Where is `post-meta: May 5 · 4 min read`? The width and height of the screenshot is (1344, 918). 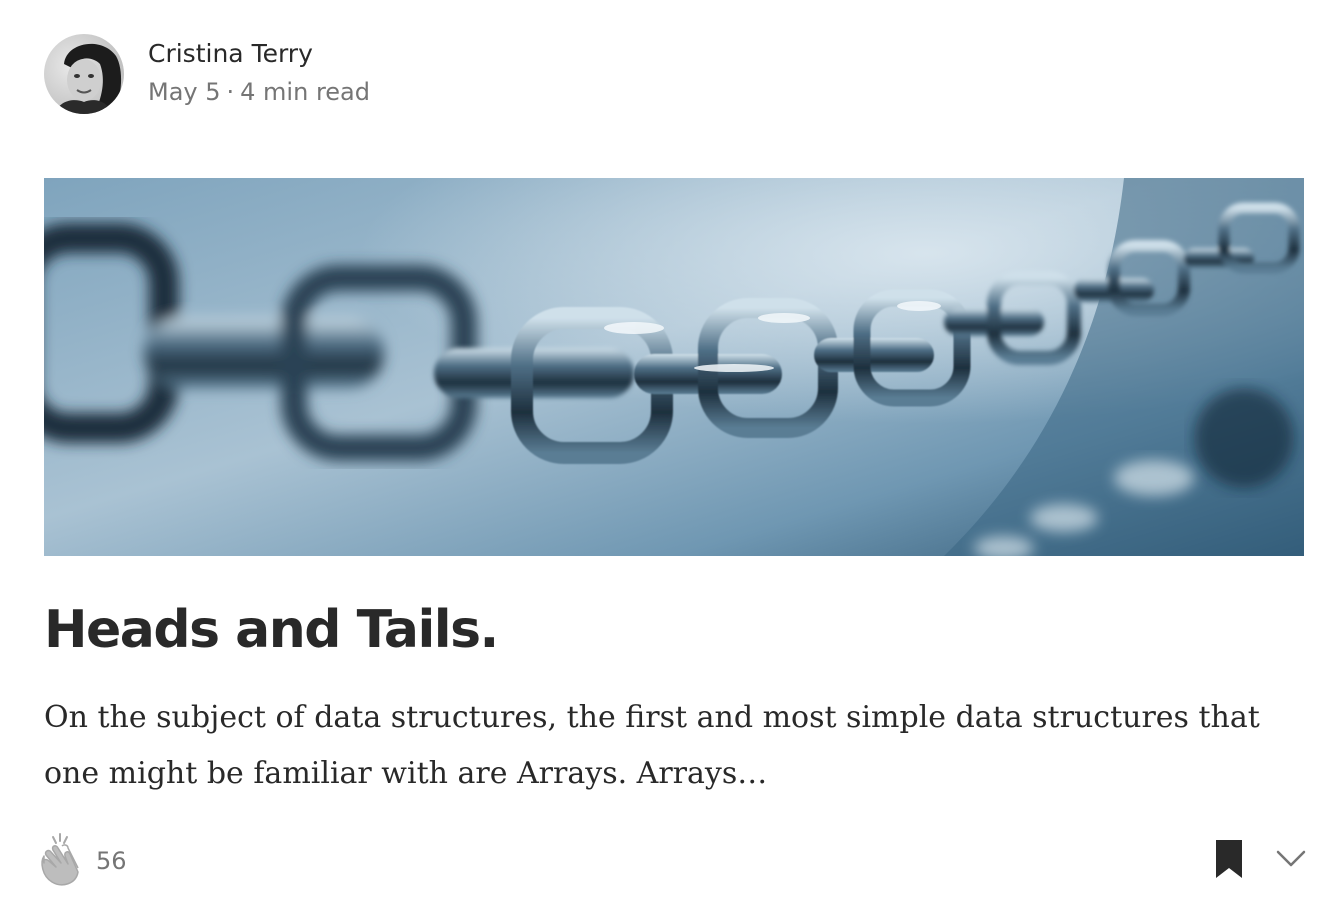
post-meta: May 5 · 4 min read is located at coordinates (259, 92).